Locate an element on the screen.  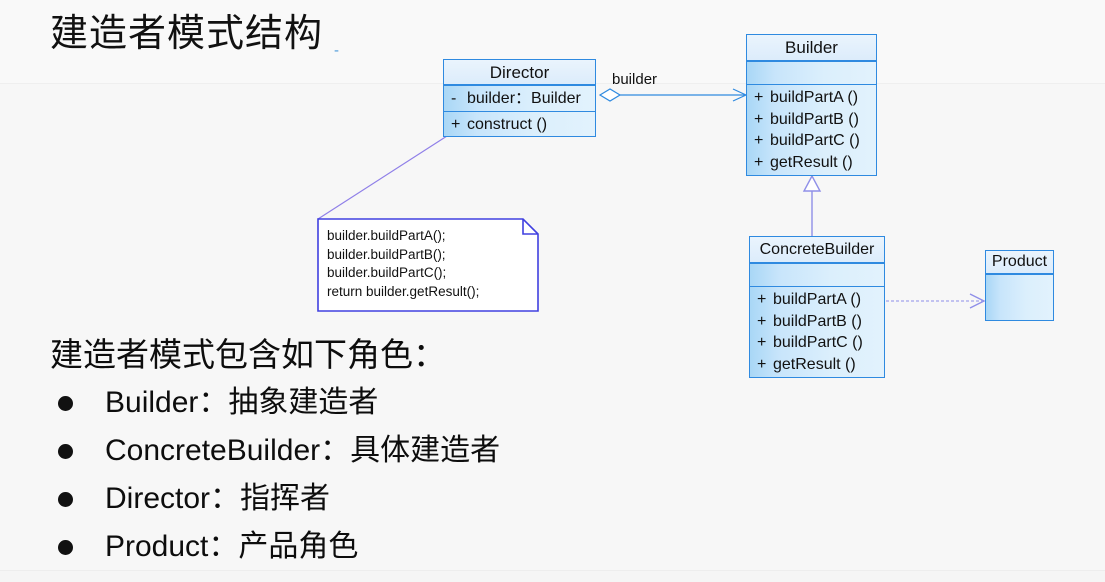
body-compartment-product is located at coordinates (1019, 297).